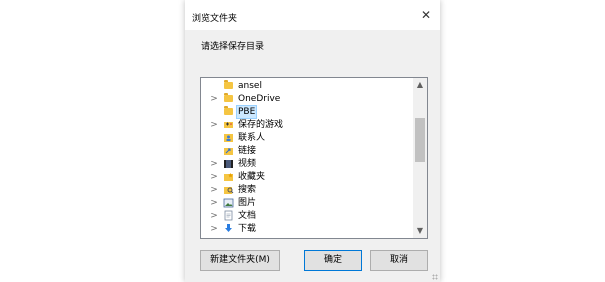  I want to click on tree-item-ansel: ansel, so click(307, 85).